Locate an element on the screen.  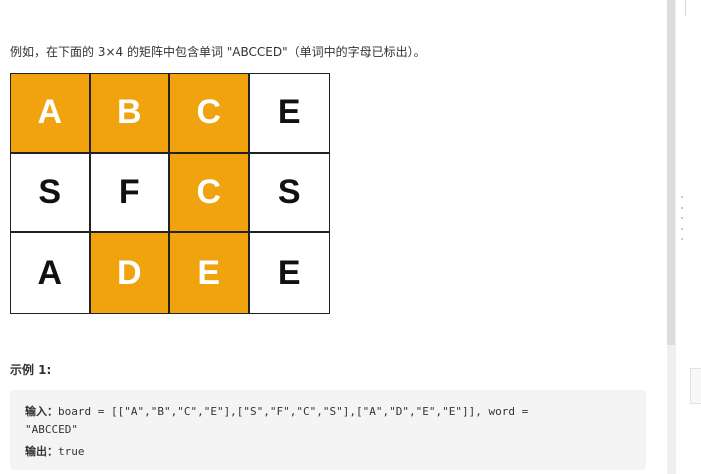
output-label: 输出： is located at coordinates (41, 451).